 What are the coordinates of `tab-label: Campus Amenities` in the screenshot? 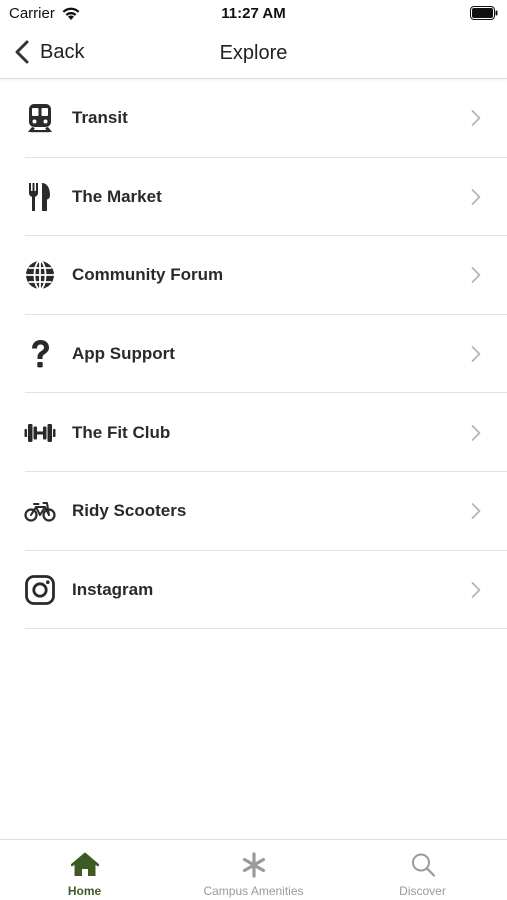 It's located at (253, 891).